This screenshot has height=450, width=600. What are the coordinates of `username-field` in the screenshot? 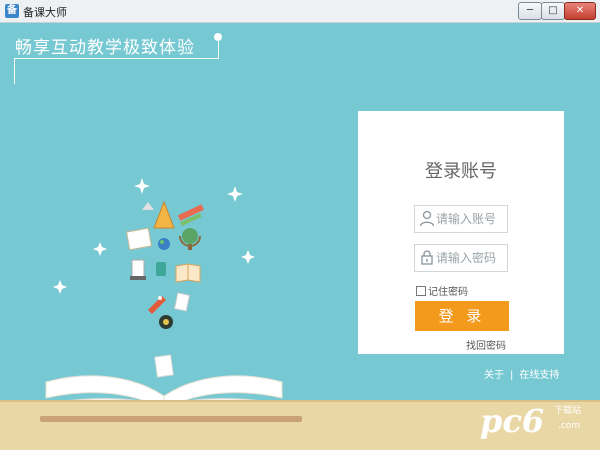 It's located at (461, 219).